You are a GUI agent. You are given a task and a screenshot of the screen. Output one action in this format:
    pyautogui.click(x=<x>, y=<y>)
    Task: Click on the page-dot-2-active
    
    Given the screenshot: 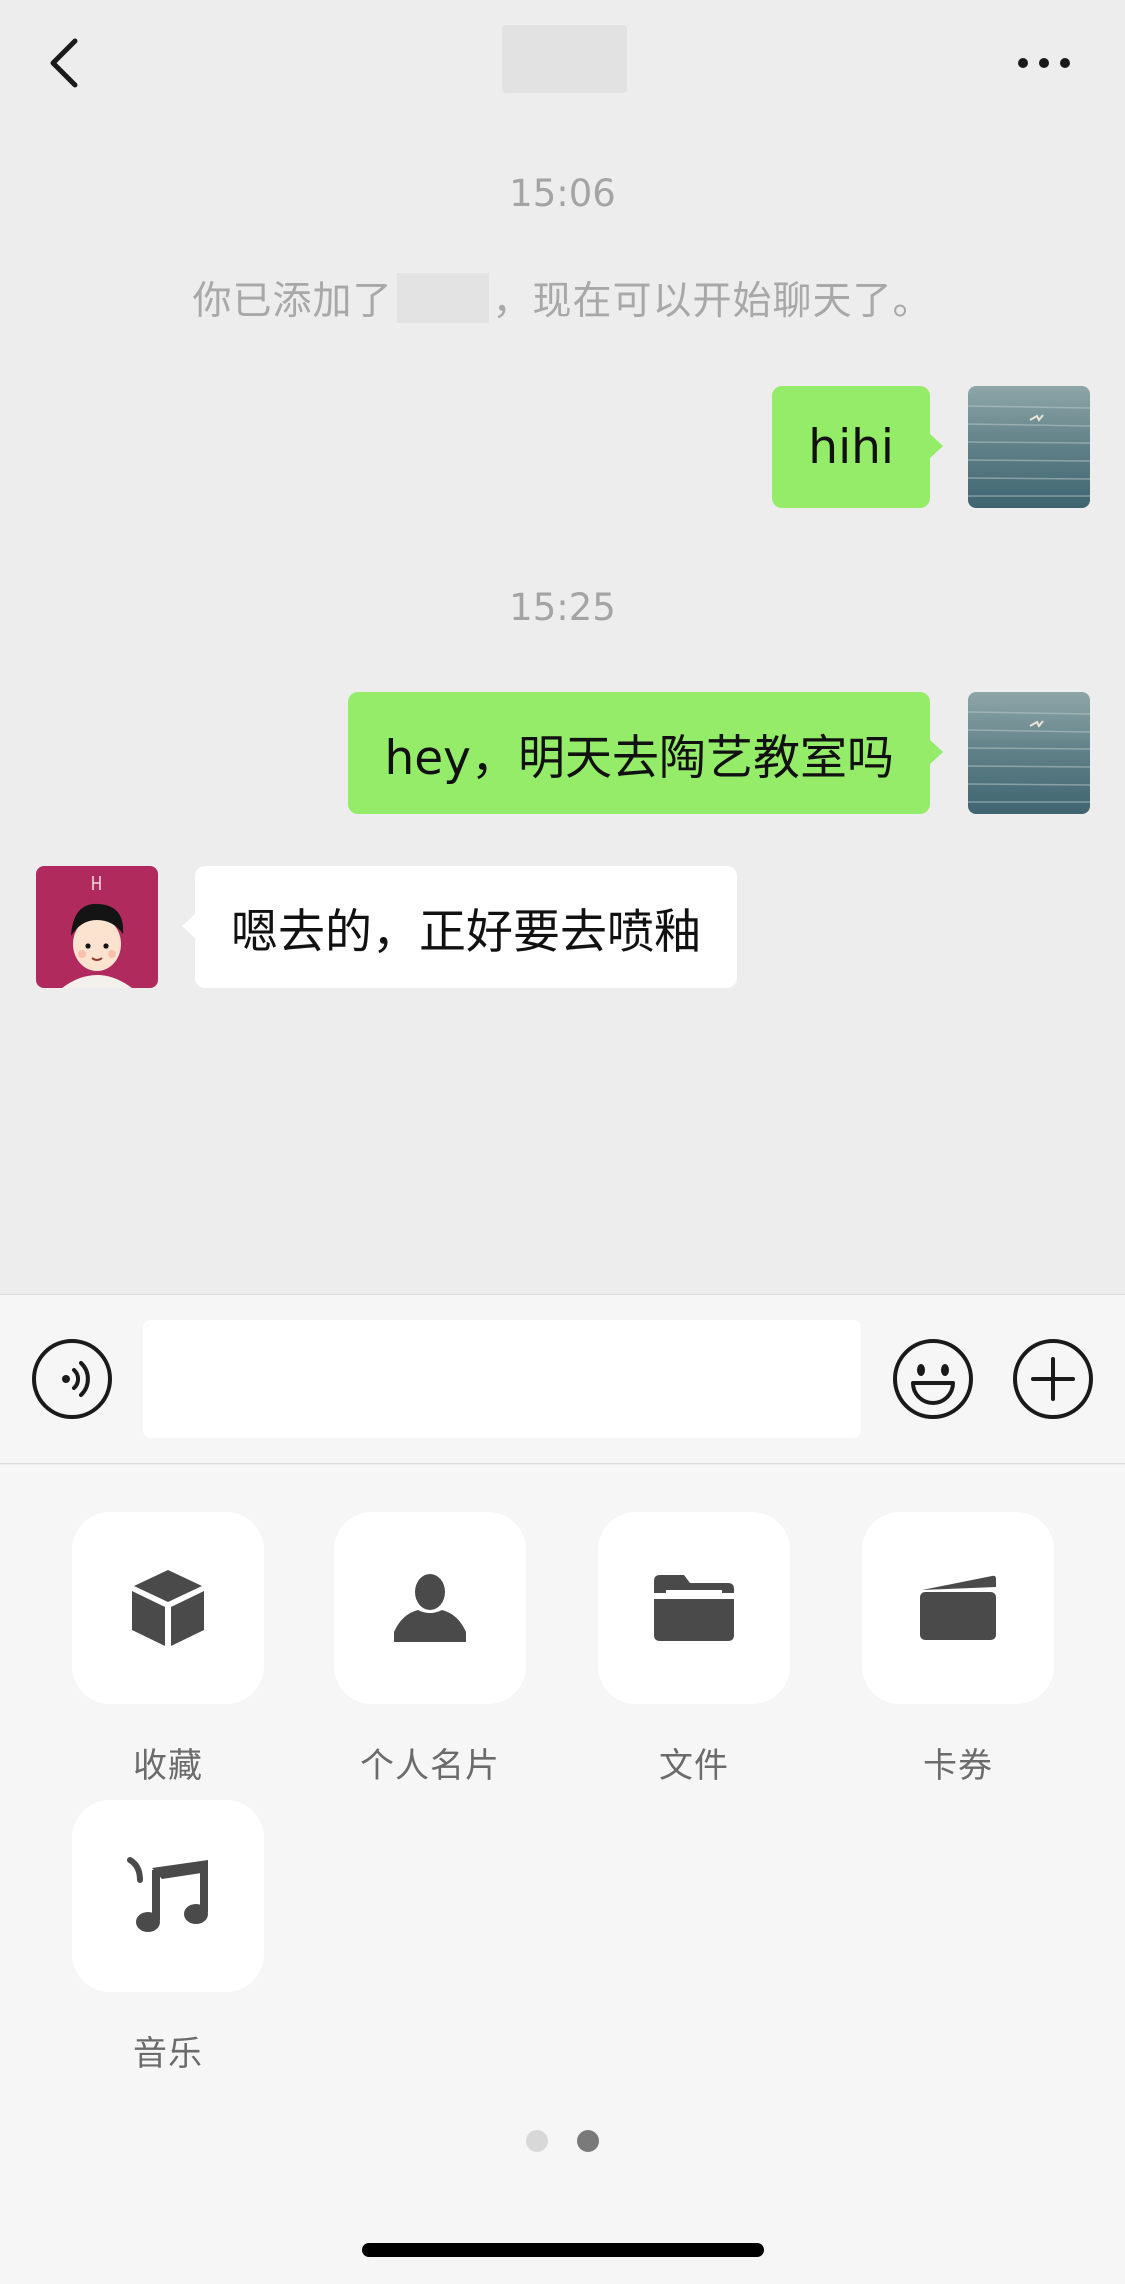 What is the action you would take?
    pyautogui.click(x=588, y=2141)
    